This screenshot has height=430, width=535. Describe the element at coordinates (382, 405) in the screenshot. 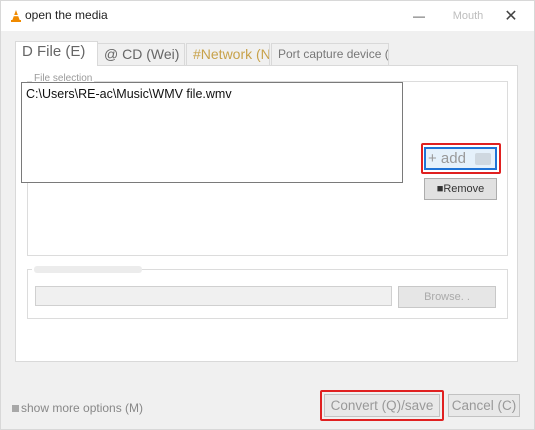

I see `convert-button-highlight` at that location.